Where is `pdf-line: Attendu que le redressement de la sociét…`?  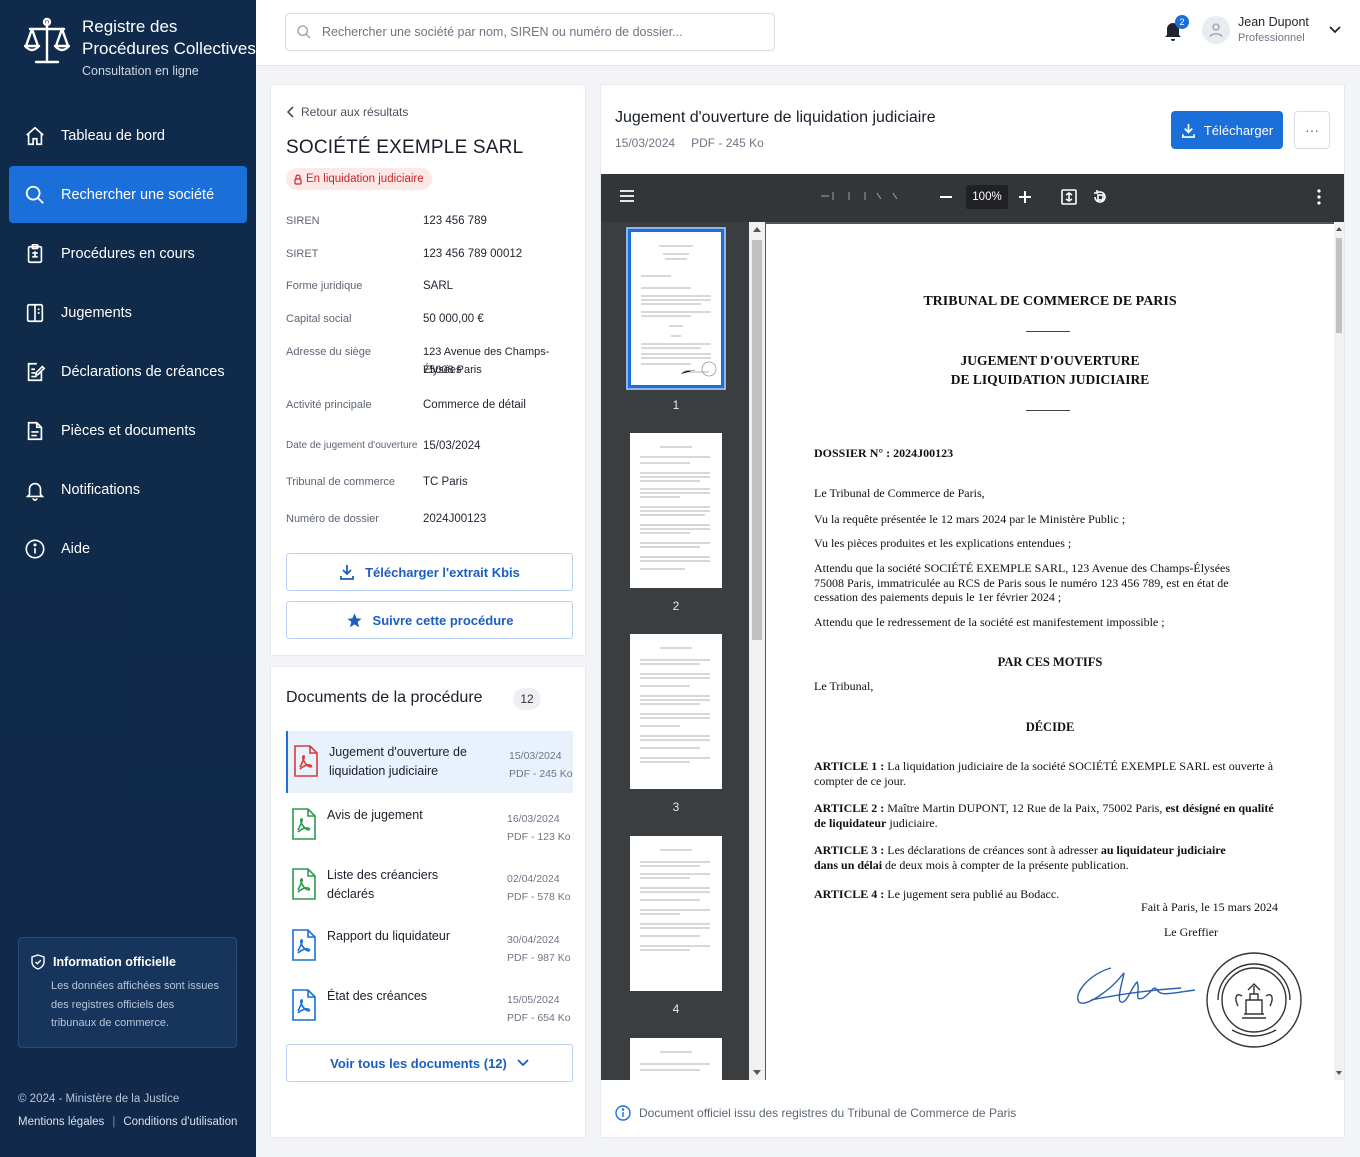
pdf-line: Attendu que le redressement de la sociét… is located at coordinates (989, 622).